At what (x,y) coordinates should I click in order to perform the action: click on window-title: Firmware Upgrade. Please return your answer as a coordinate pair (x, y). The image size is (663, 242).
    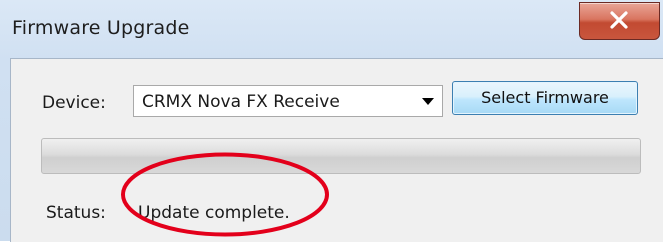
    Looking at the image, I should click on (101, 28).